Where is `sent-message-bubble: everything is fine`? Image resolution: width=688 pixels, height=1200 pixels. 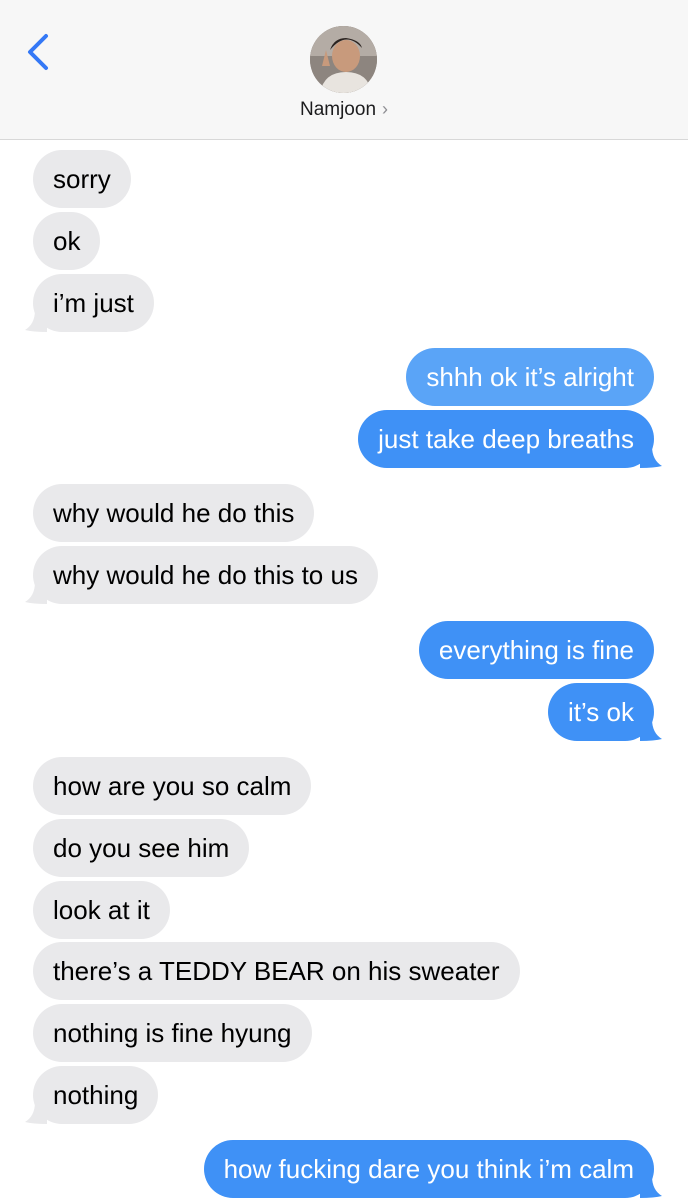
sent-message-bubble: everything is fine is located at coordinates (536, 650).